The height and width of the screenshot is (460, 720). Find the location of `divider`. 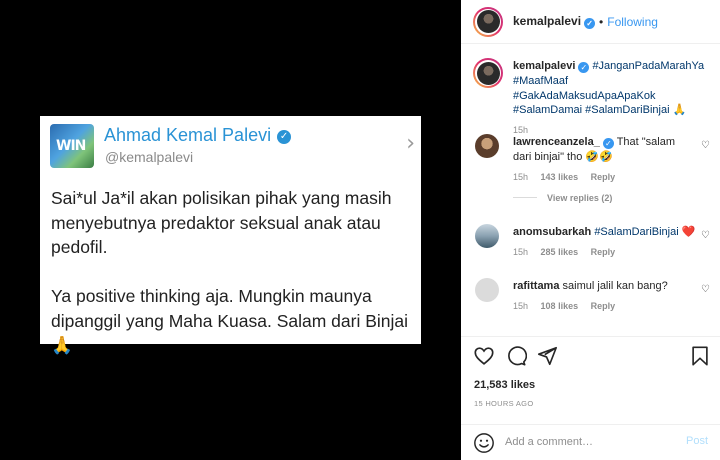

divider is located at coordinates (590, 336).